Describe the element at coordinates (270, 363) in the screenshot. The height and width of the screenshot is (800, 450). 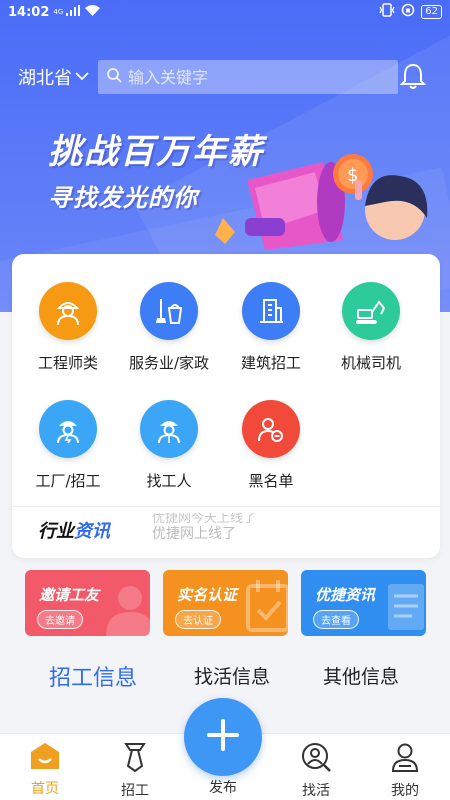
I see `category-label: 建筑招工` at that location.